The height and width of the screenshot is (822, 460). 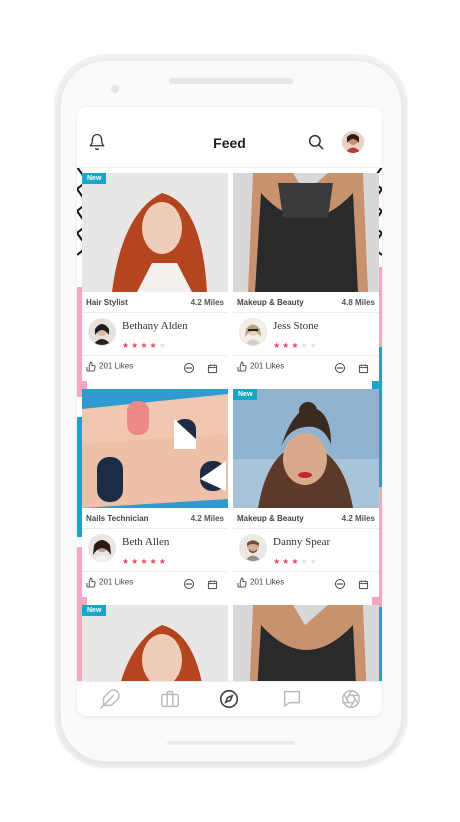 I want to click on search-icon, so click(x=316, y=144).